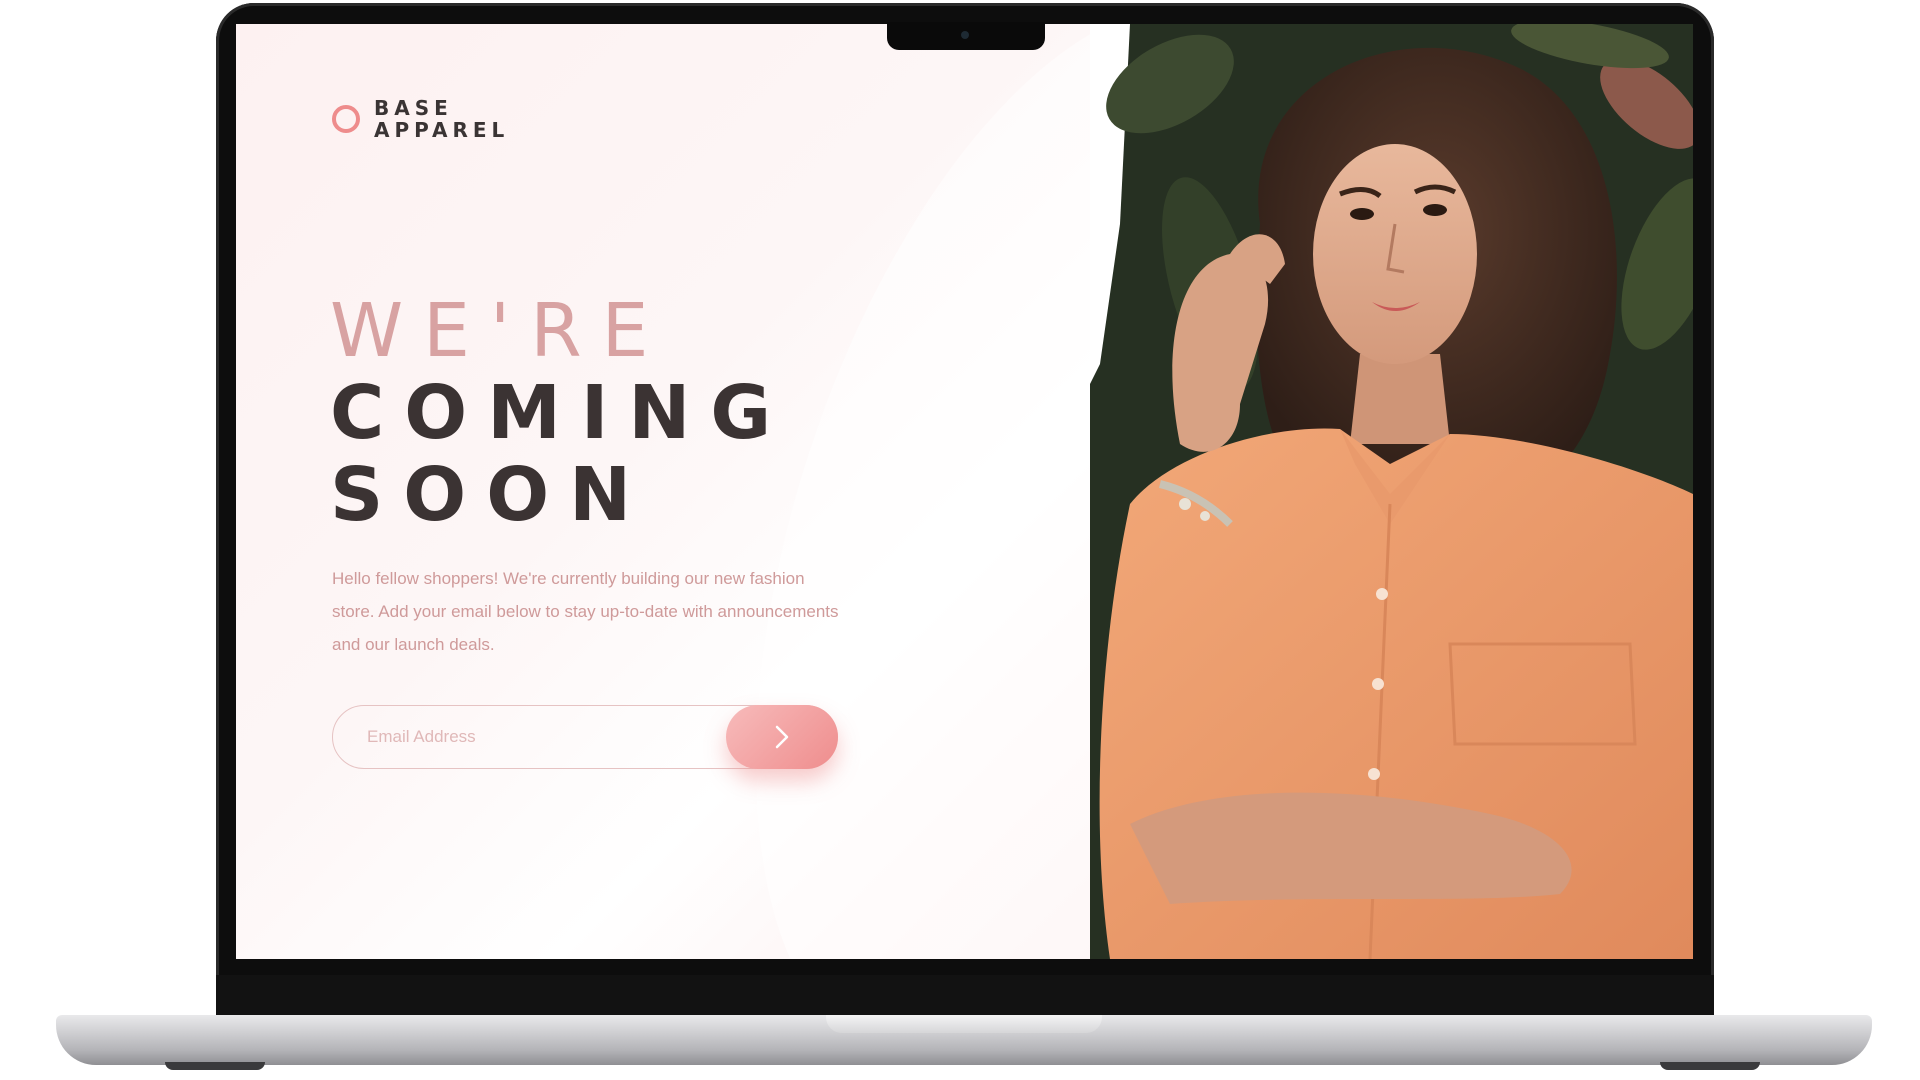 Image resolution: width=1920 pixels, height=1080 pixels. What do you see at coordinates (1710, 1066) in the screenshot?
I see `laptop-foot-right` at bounding box center [1710, 1066].